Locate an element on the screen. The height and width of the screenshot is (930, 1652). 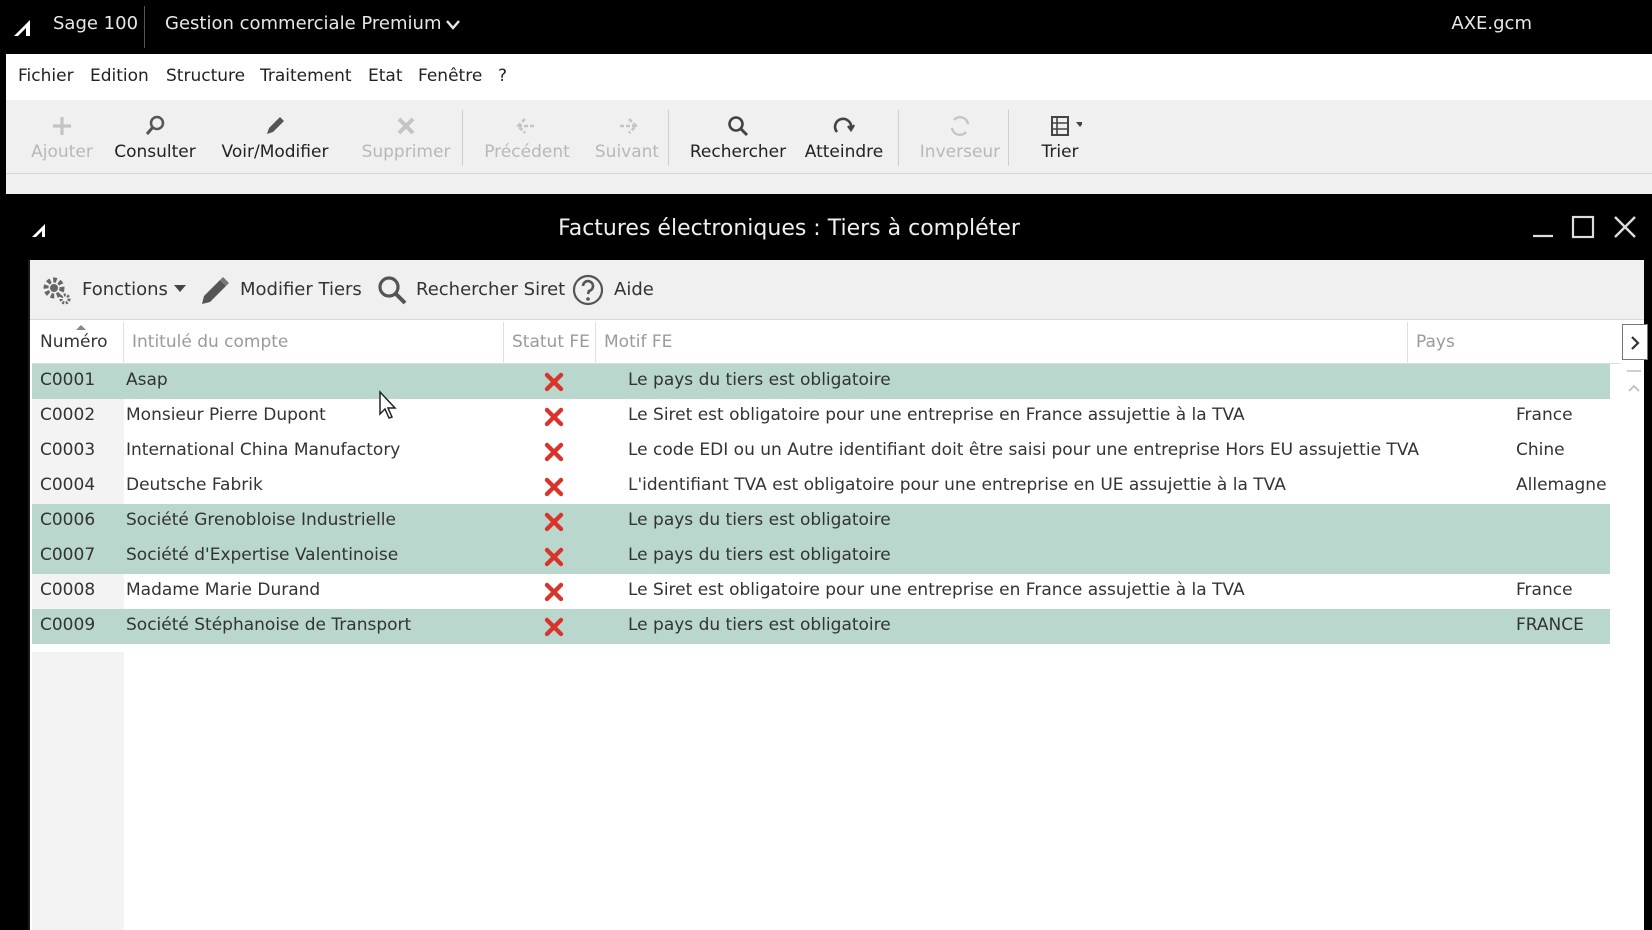
cell-country: Allemagne is located at coordinates (1561, 485).